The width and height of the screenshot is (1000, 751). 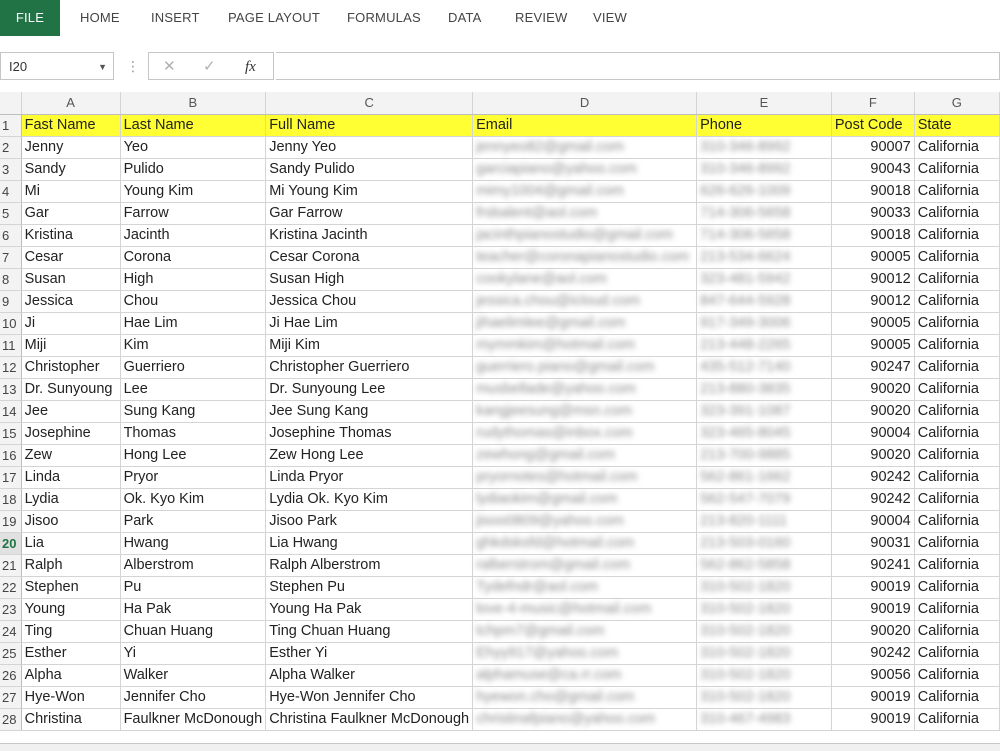 I want to click on full-name-cell: Mi Young Kim, so click(x=369, y=191).